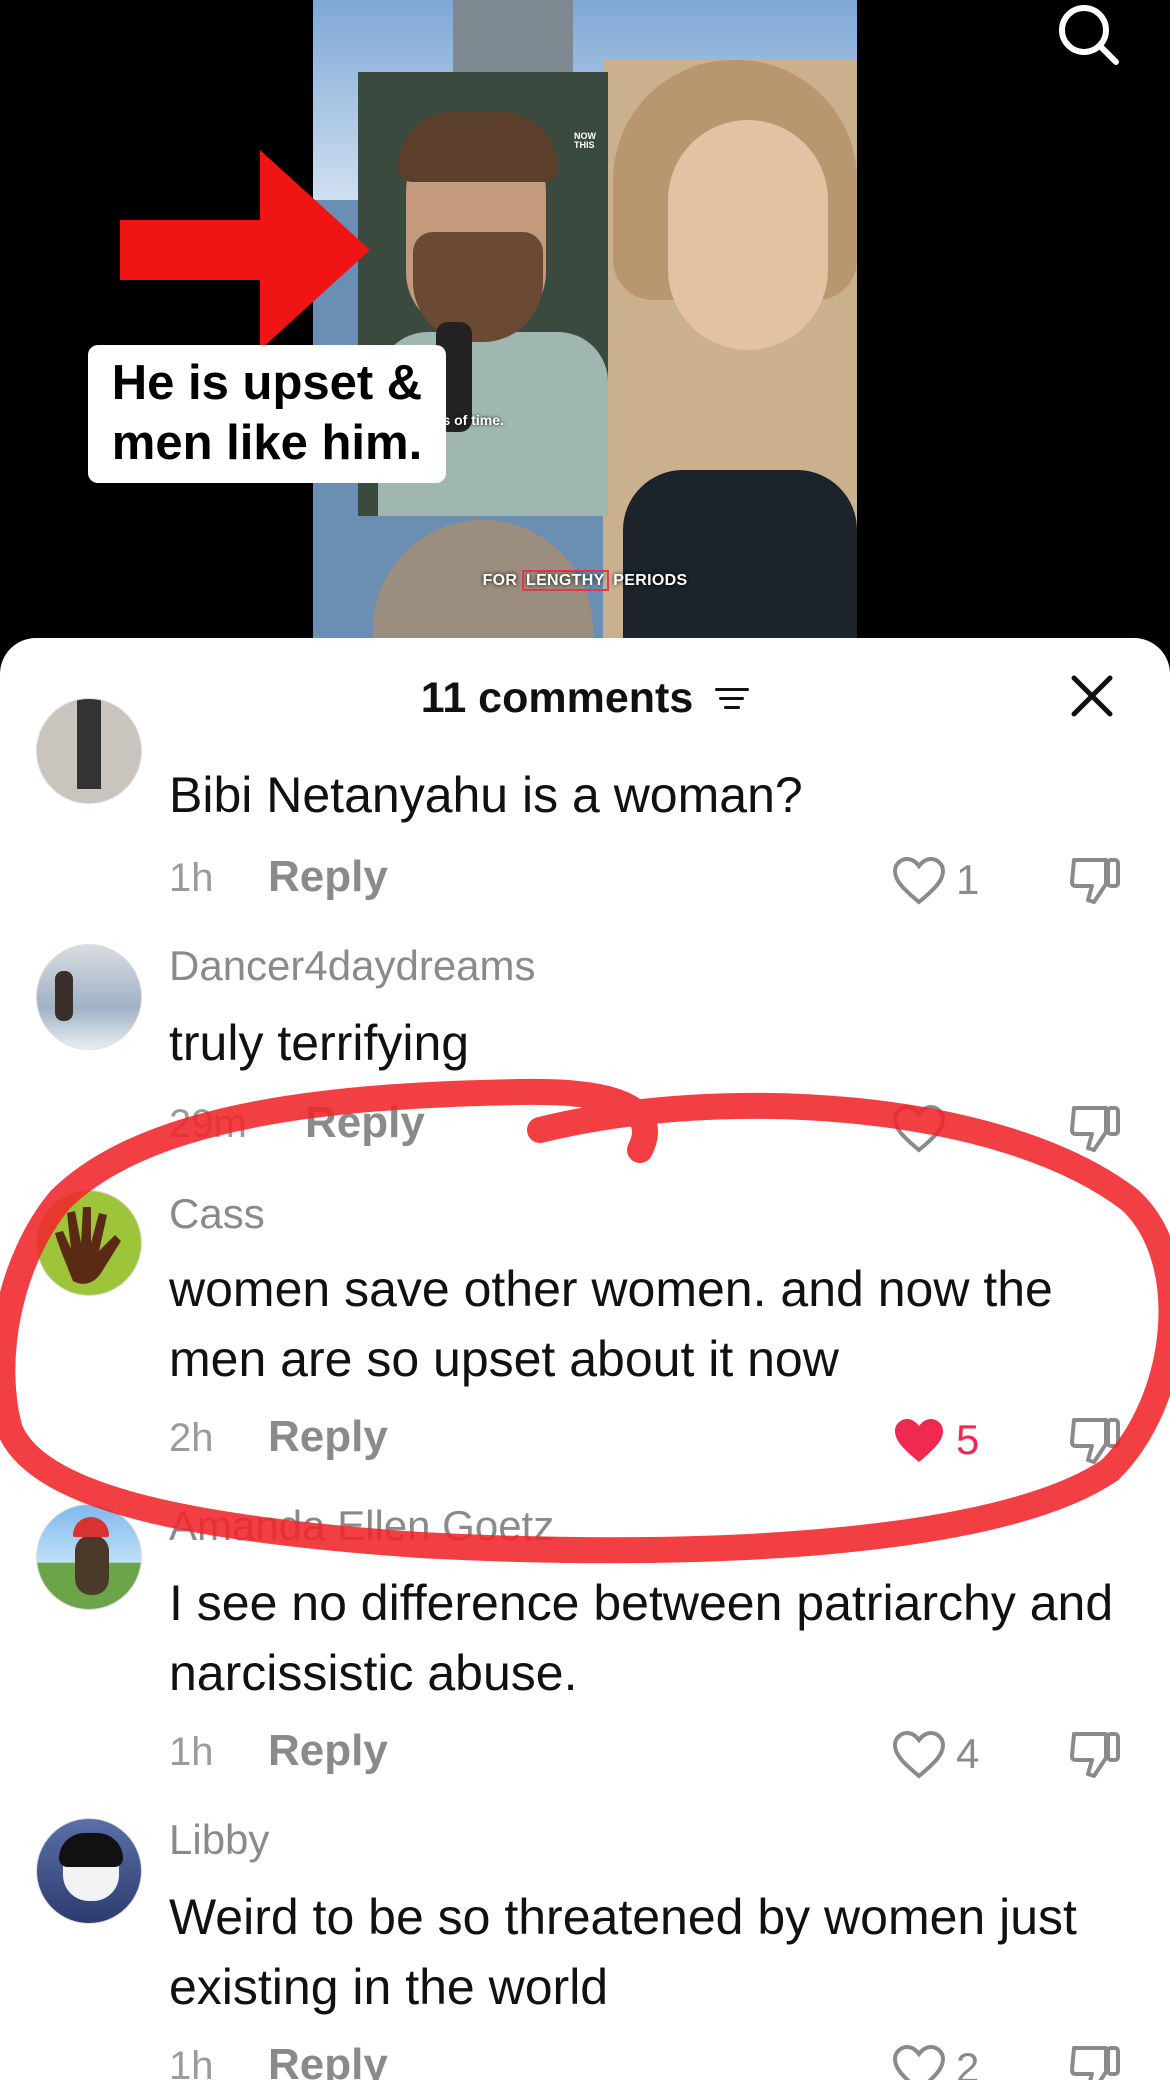  What do you see at coordinates (88, 1245) in the screenshot?
I see `handprint-icon` at bounding box center [88, 1245].